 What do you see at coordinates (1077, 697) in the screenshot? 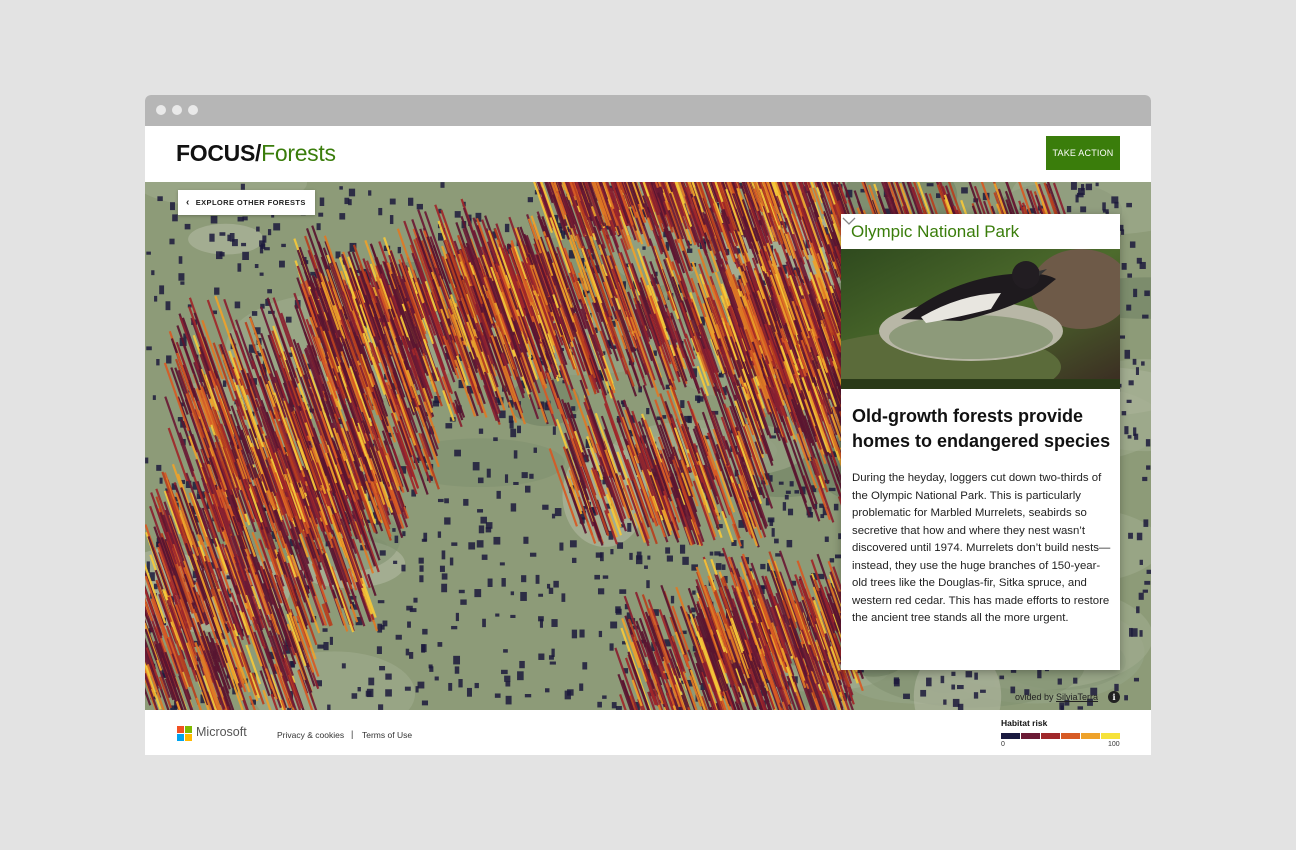
I see `attribution-link: SilviaTerra` at bounding box center [1077, 697].